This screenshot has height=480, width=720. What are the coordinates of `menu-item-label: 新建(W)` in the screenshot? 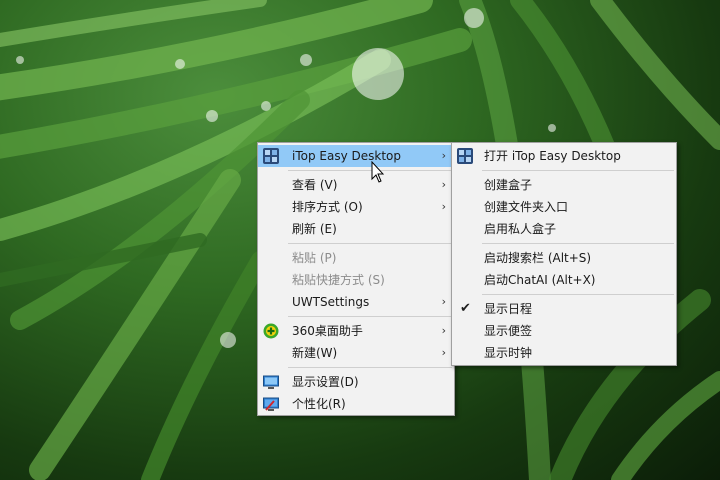 It's located at (315, 353).